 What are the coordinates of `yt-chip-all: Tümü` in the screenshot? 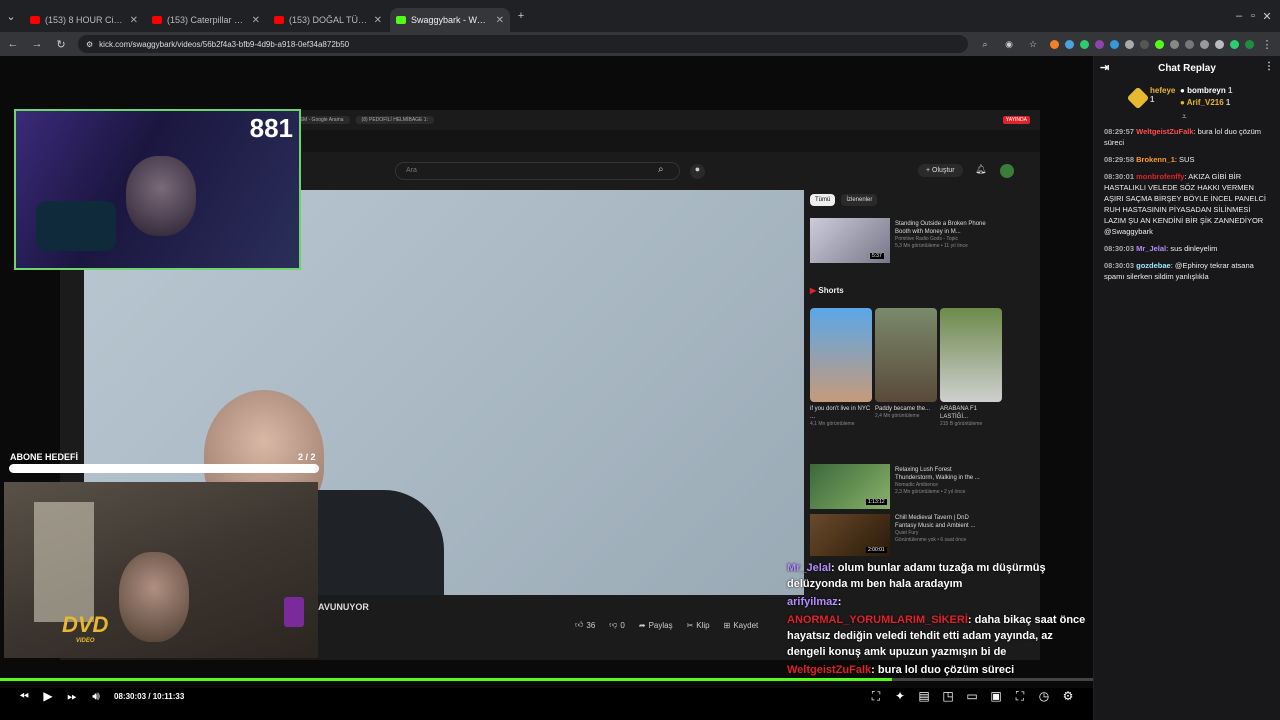 It's located at (823, 200).